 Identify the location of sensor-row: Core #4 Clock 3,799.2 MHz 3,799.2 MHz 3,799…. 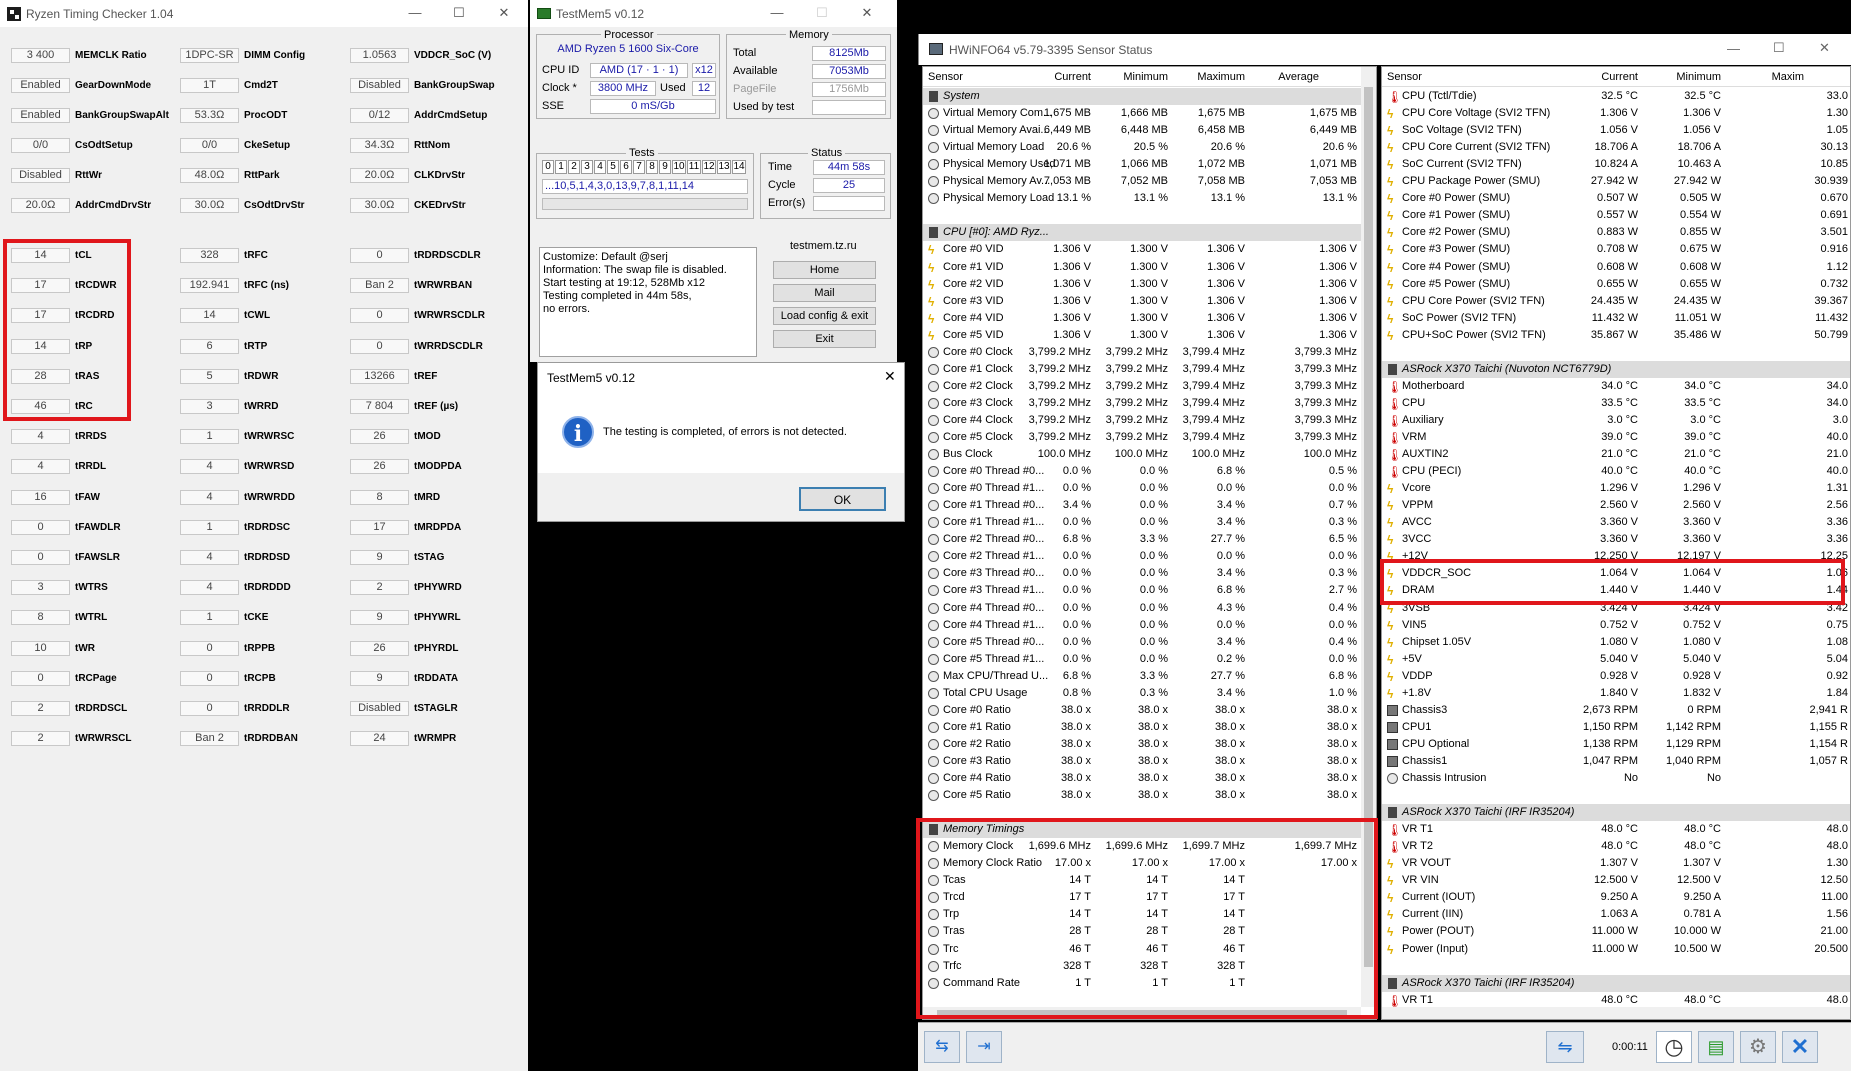
(1142, 420).